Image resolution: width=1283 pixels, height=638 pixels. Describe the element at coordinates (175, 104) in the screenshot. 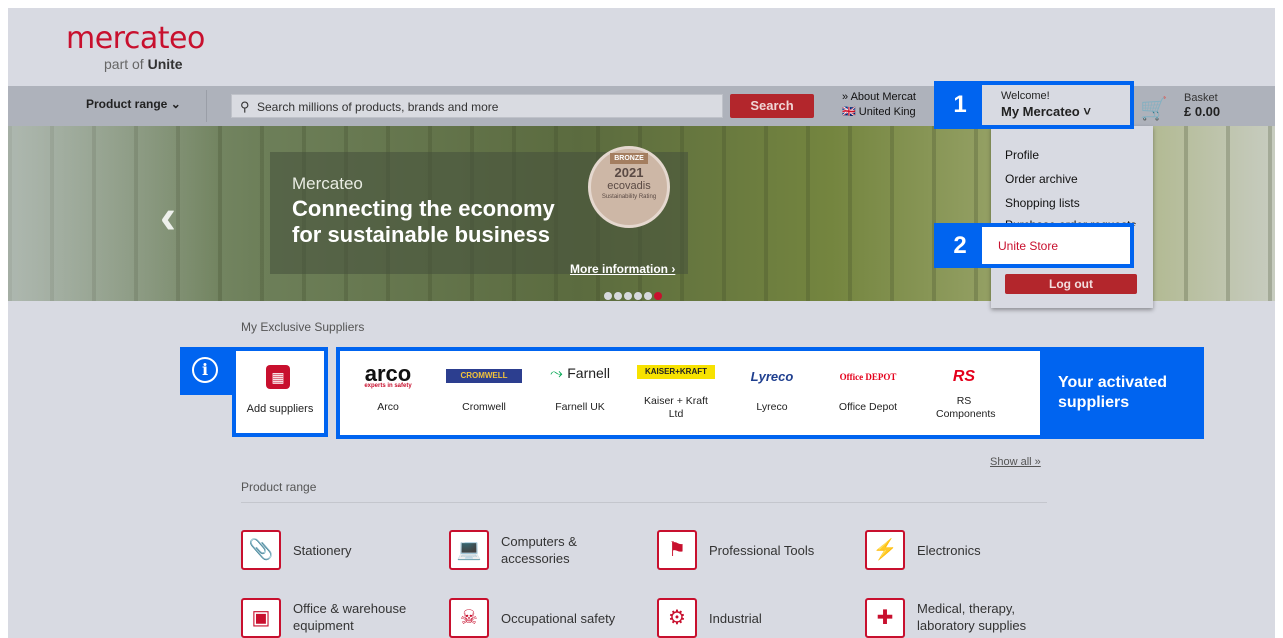

I see `chevron-down-icon: ⌄` at that location.